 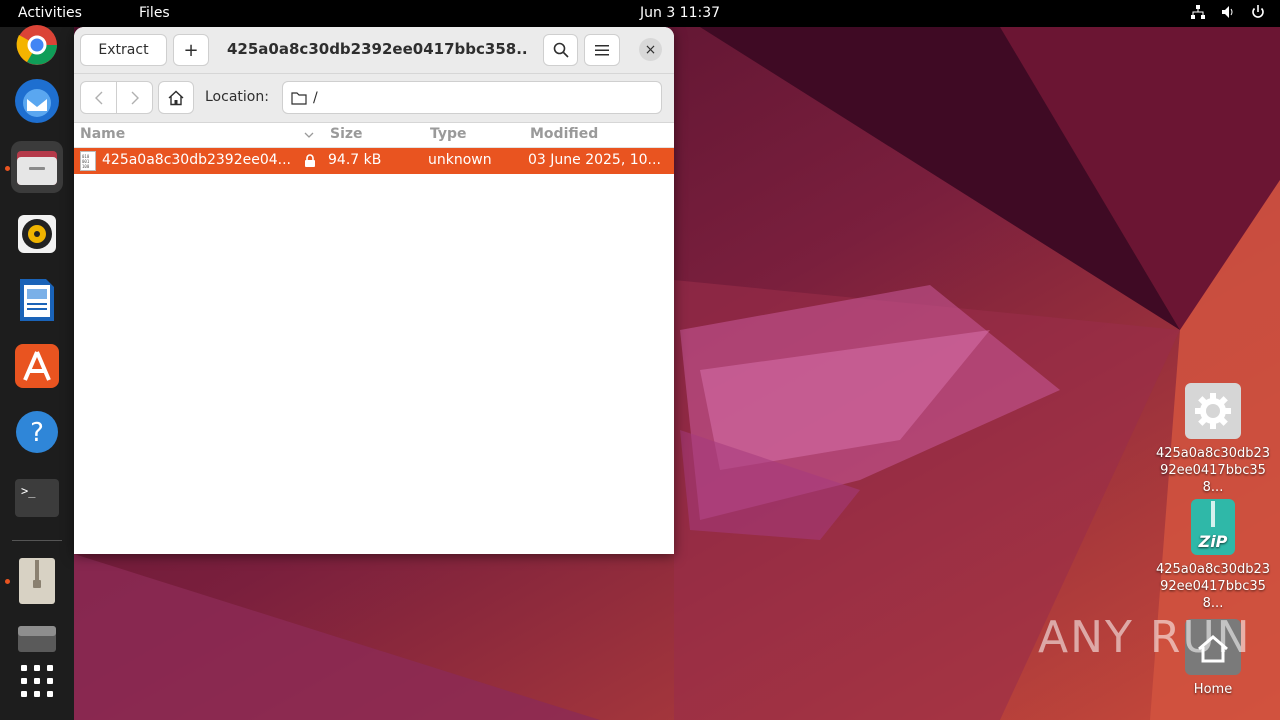 I want to click on watermark: ANY RUN, so click(x=1145, y=637).